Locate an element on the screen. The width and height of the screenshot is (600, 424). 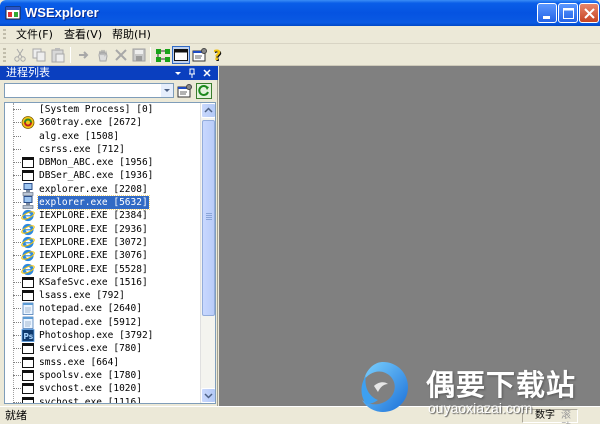
panel-dropdown-icon is located at coordinates (178, 73).